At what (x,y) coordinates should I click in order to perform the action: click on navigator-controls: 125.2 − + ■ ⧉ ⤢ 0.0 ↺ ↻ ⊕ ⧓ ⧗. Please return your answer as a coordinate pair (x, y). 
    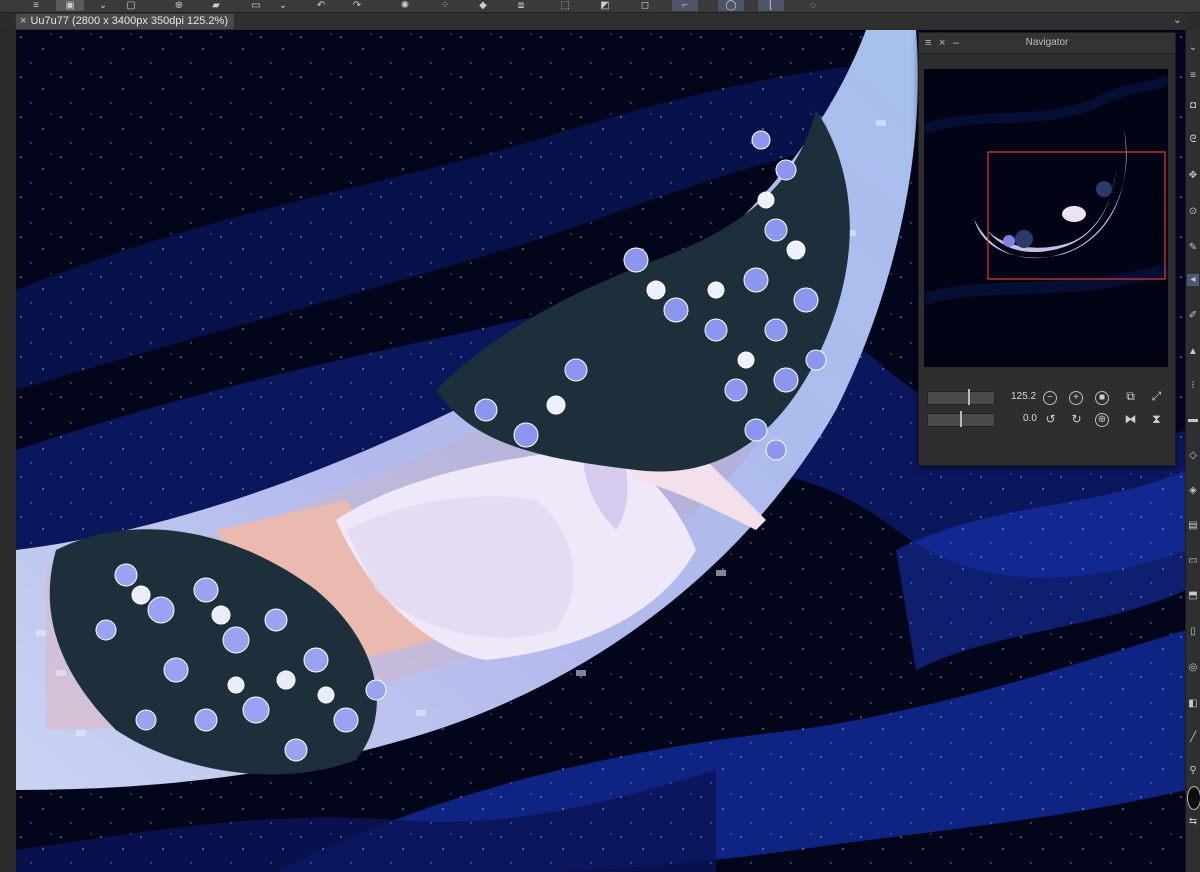
    Looking at the image, I should click on (1047, 425).